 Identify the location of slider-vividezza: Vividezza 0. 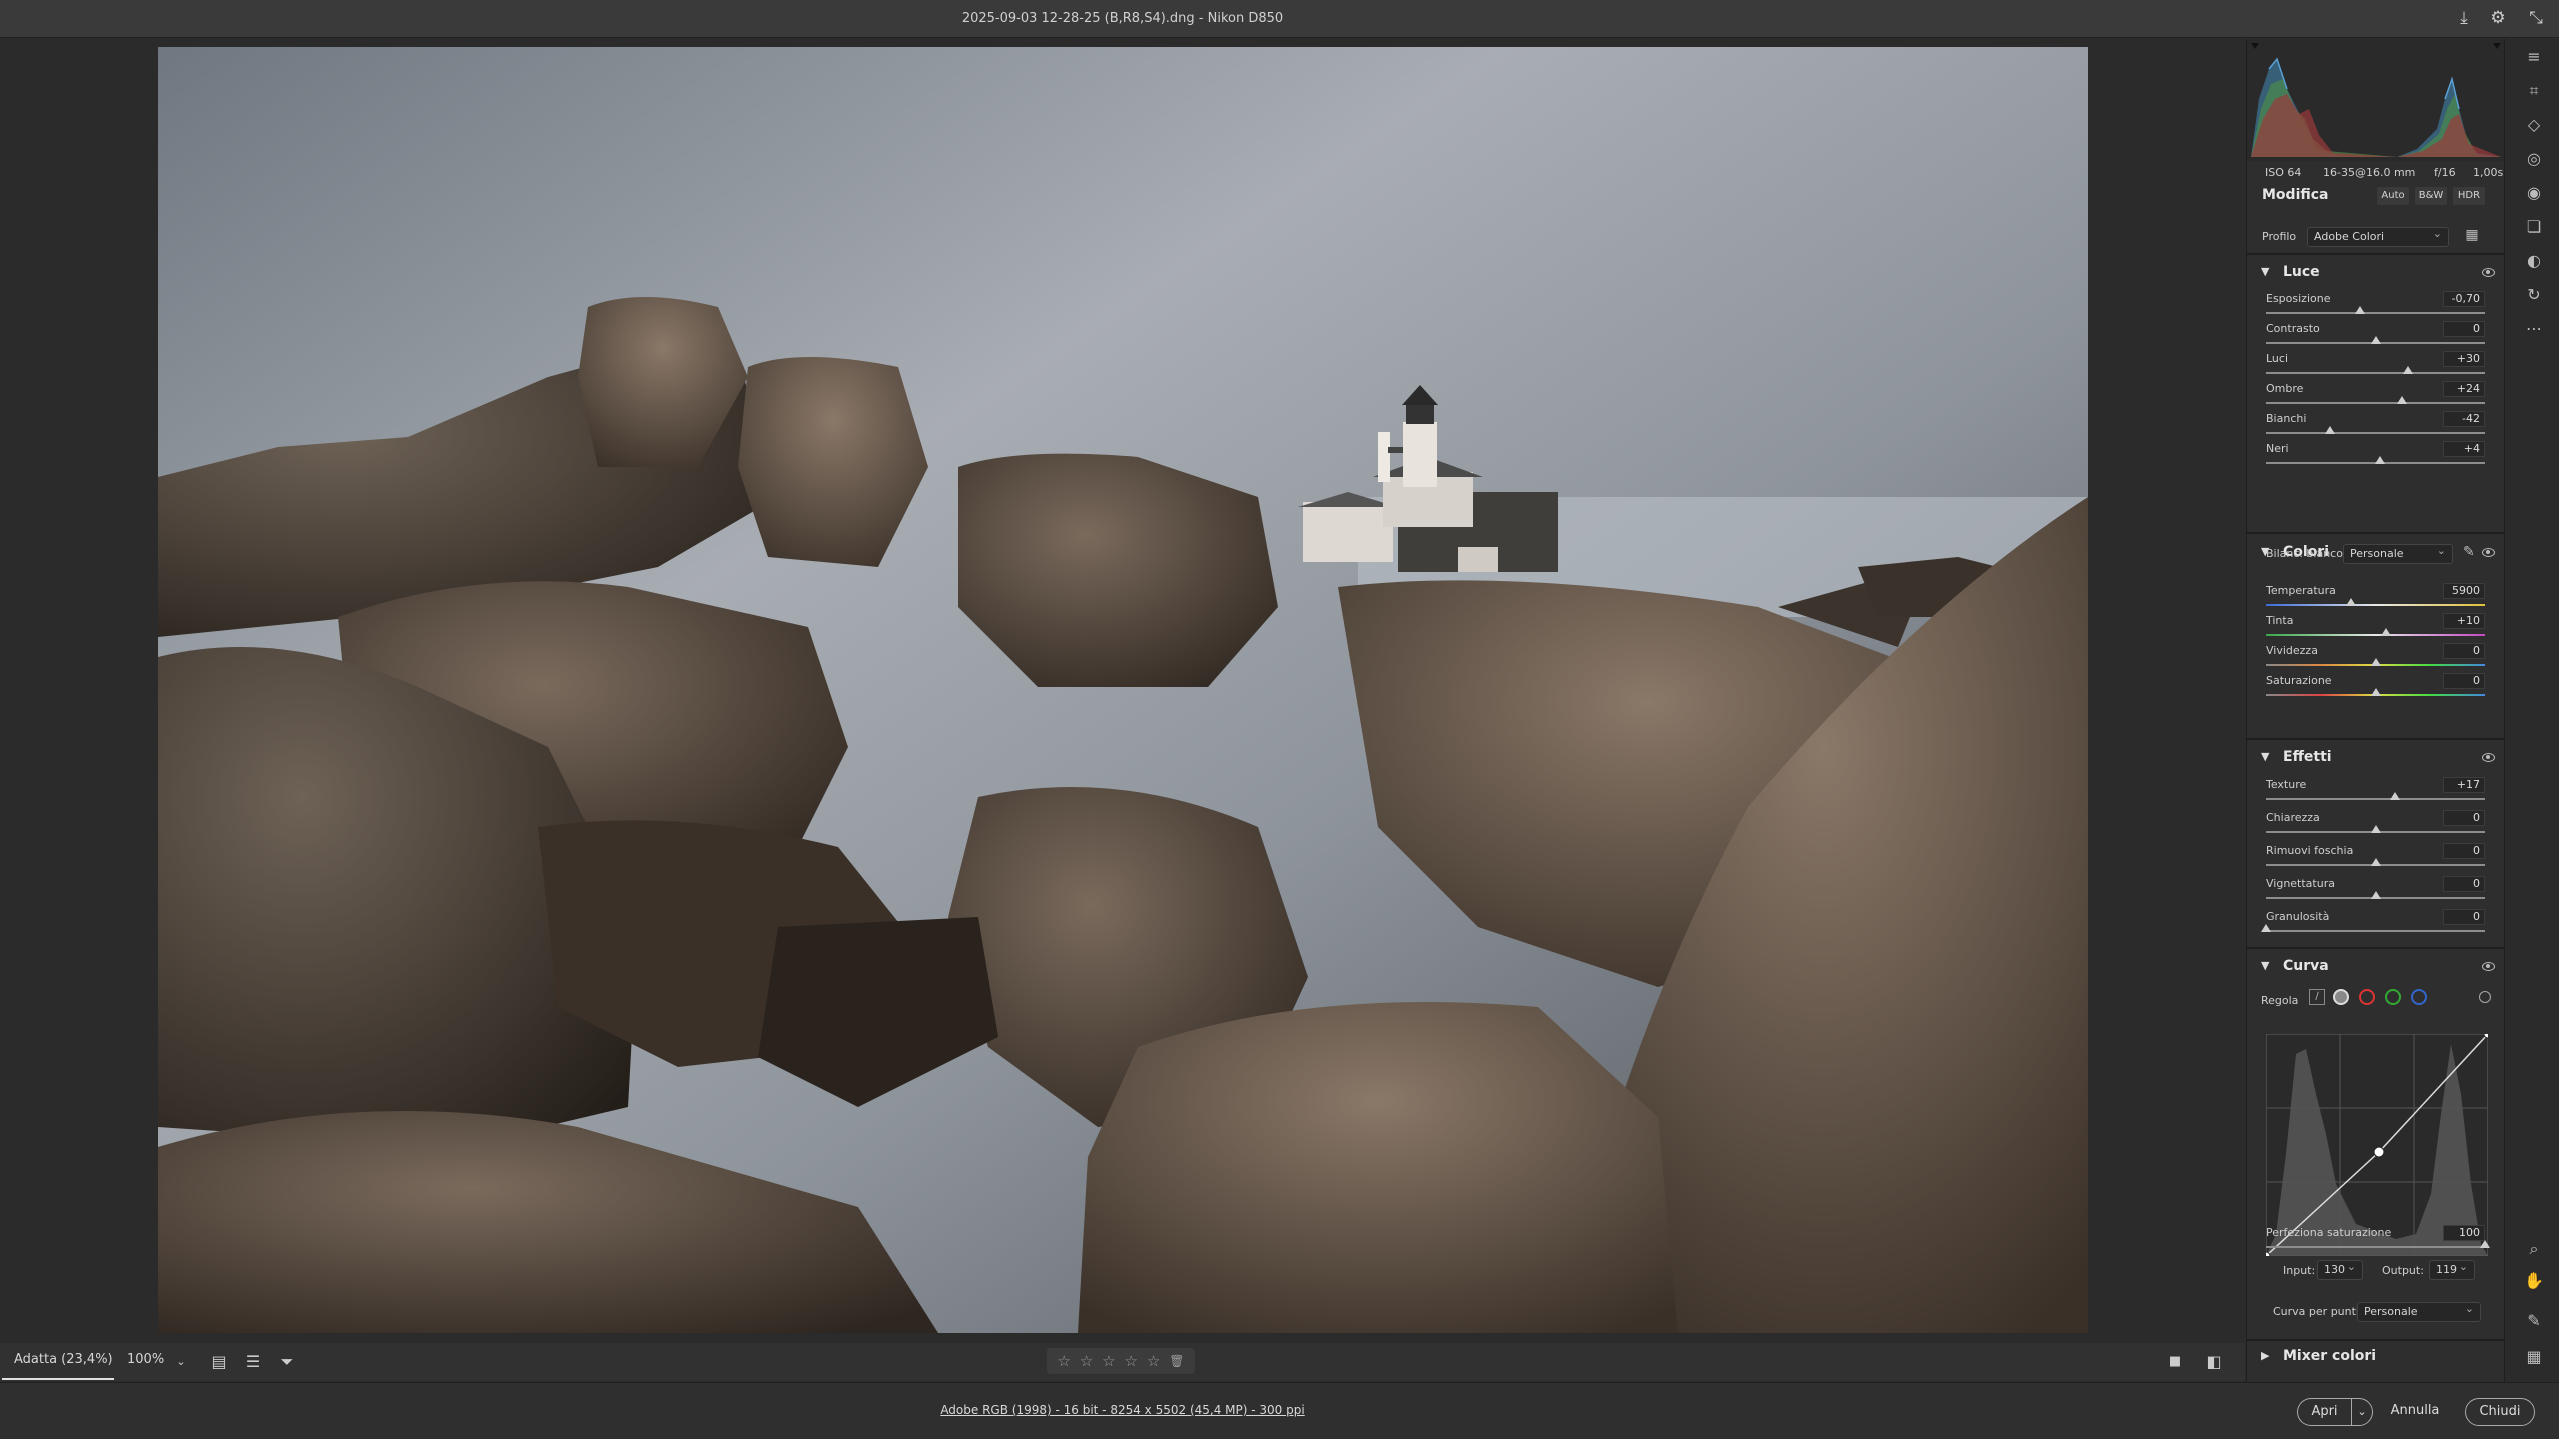
(2375, 658).